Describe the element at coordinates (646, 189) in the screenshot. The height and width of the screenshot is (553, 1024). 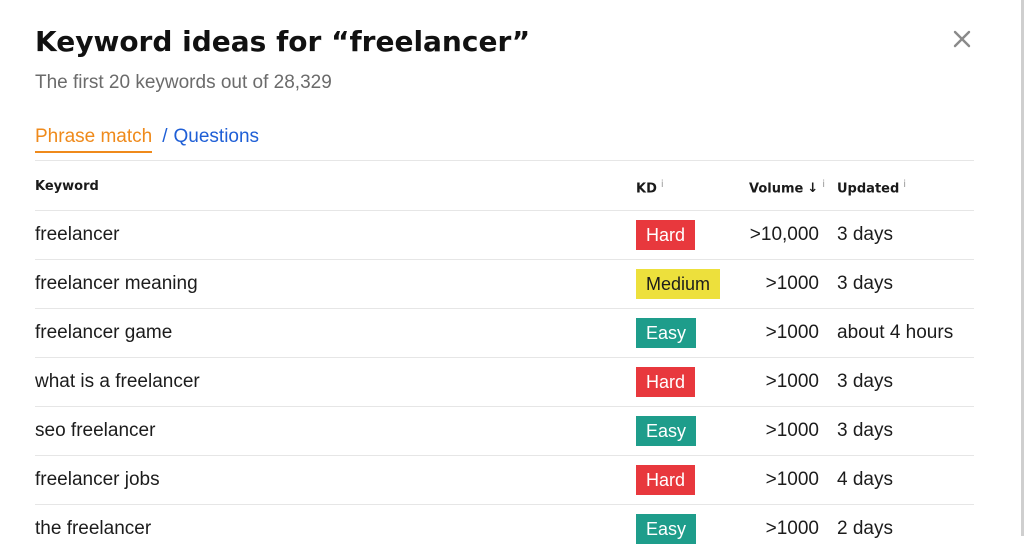
I see `header-kd-label: KD` at that location.